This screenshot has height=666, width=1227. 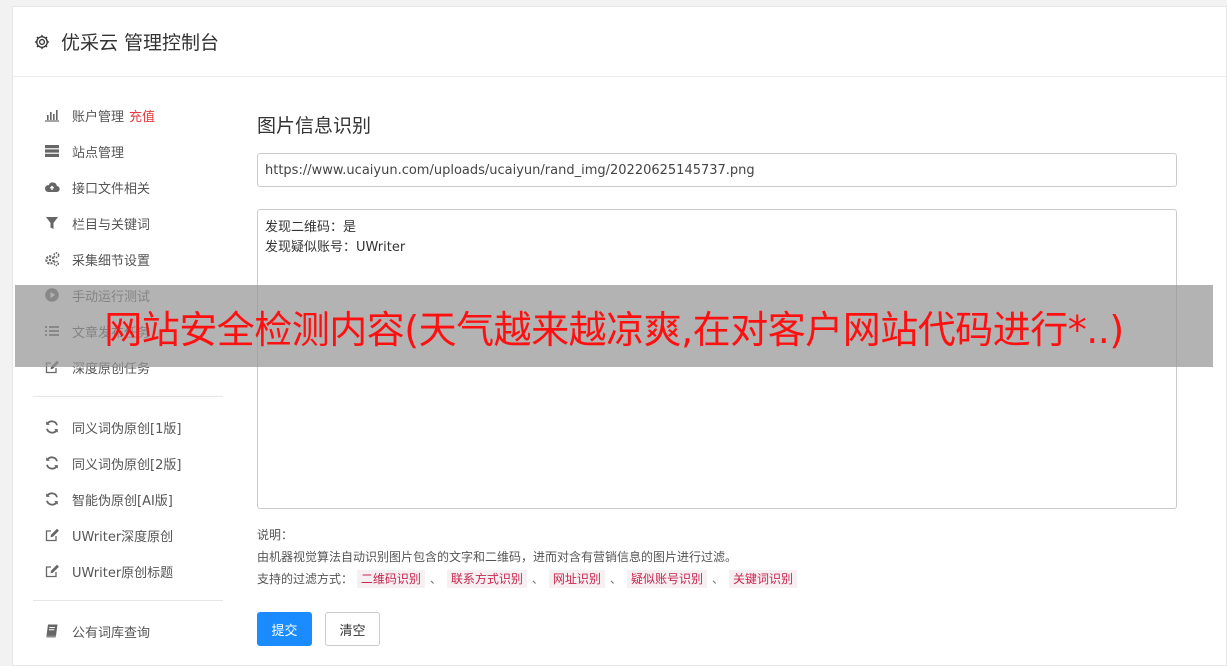 I want to click on sidebar-item-label: 同义词伪原创[1版], so click(x=127, y=429).